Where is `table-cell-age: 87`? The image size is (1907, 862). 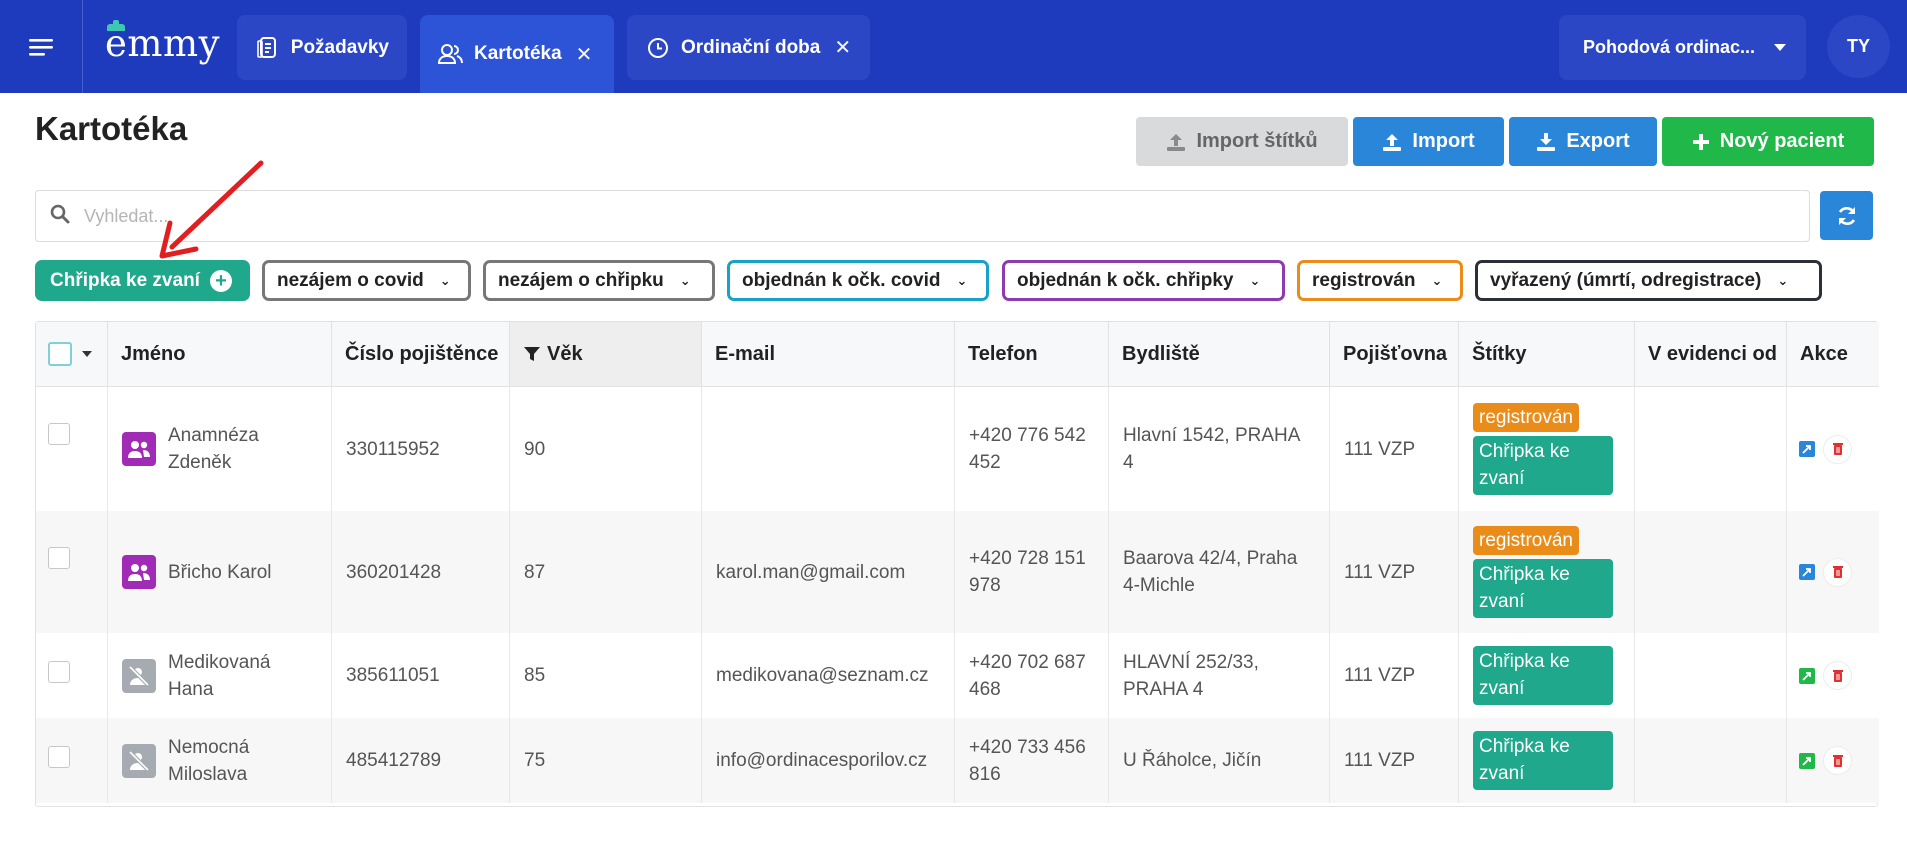 table-cell-age: 87 is located at coordinates (606, 572).